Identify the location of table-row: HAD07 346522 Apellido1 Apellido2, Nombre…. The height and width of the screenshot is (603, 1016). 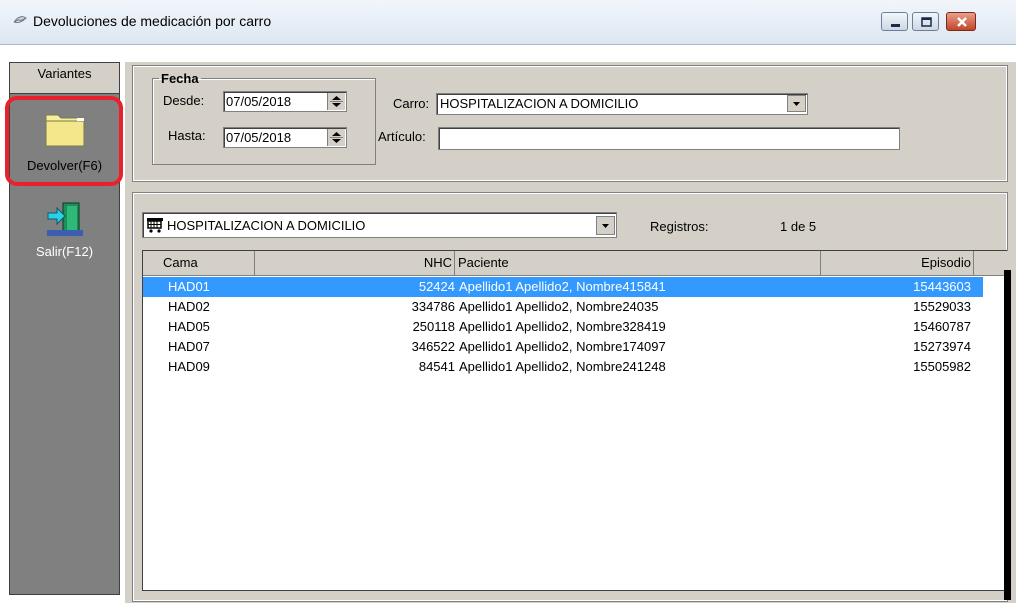
(563, 347).